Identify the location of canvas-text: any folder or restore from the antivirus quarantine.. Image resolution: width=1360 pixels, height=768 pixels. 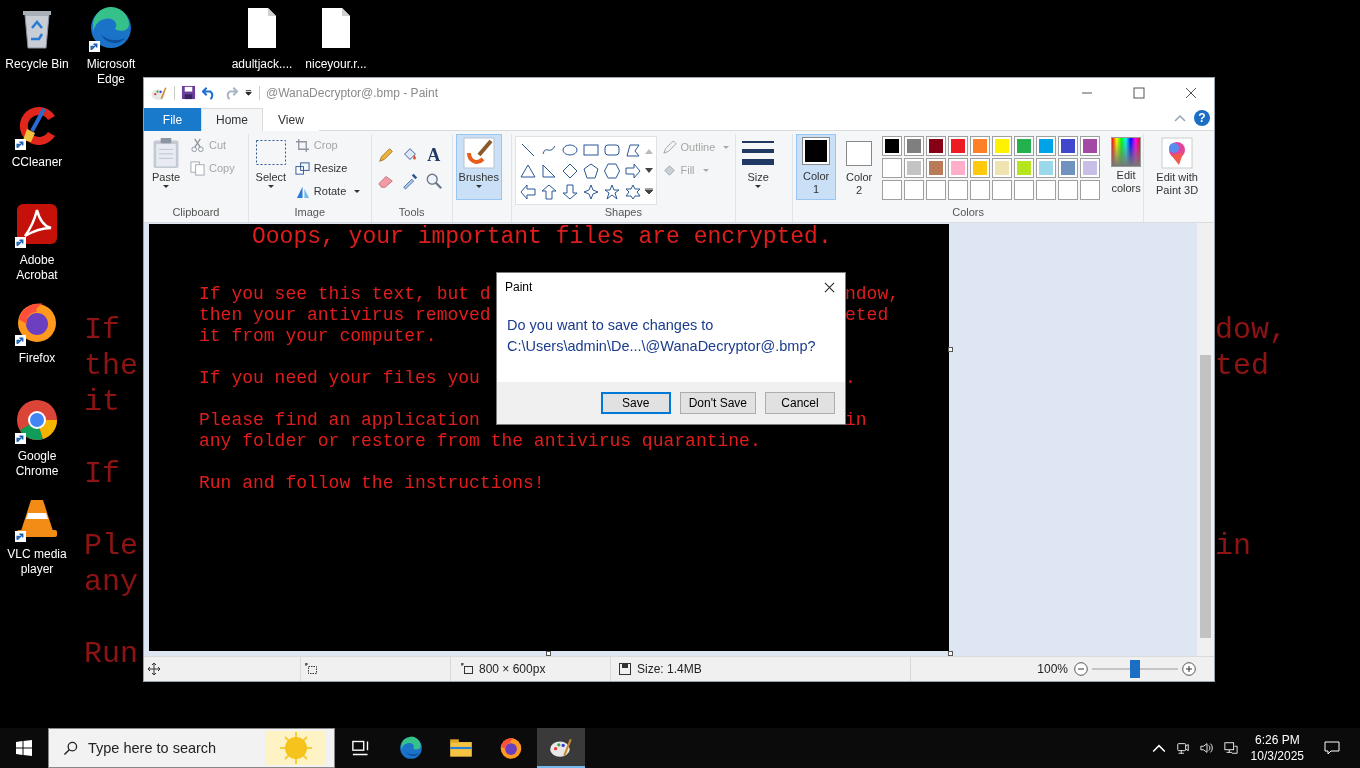
(480, 441).